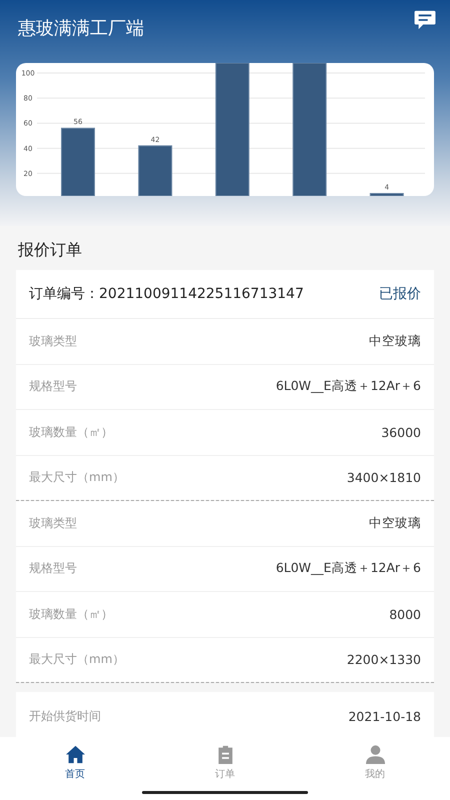 This screenshot has height=800, width=450. Describe the element at coordinates (50, 250) in the screenshot. I see `section-title: 报价订单` at that location.